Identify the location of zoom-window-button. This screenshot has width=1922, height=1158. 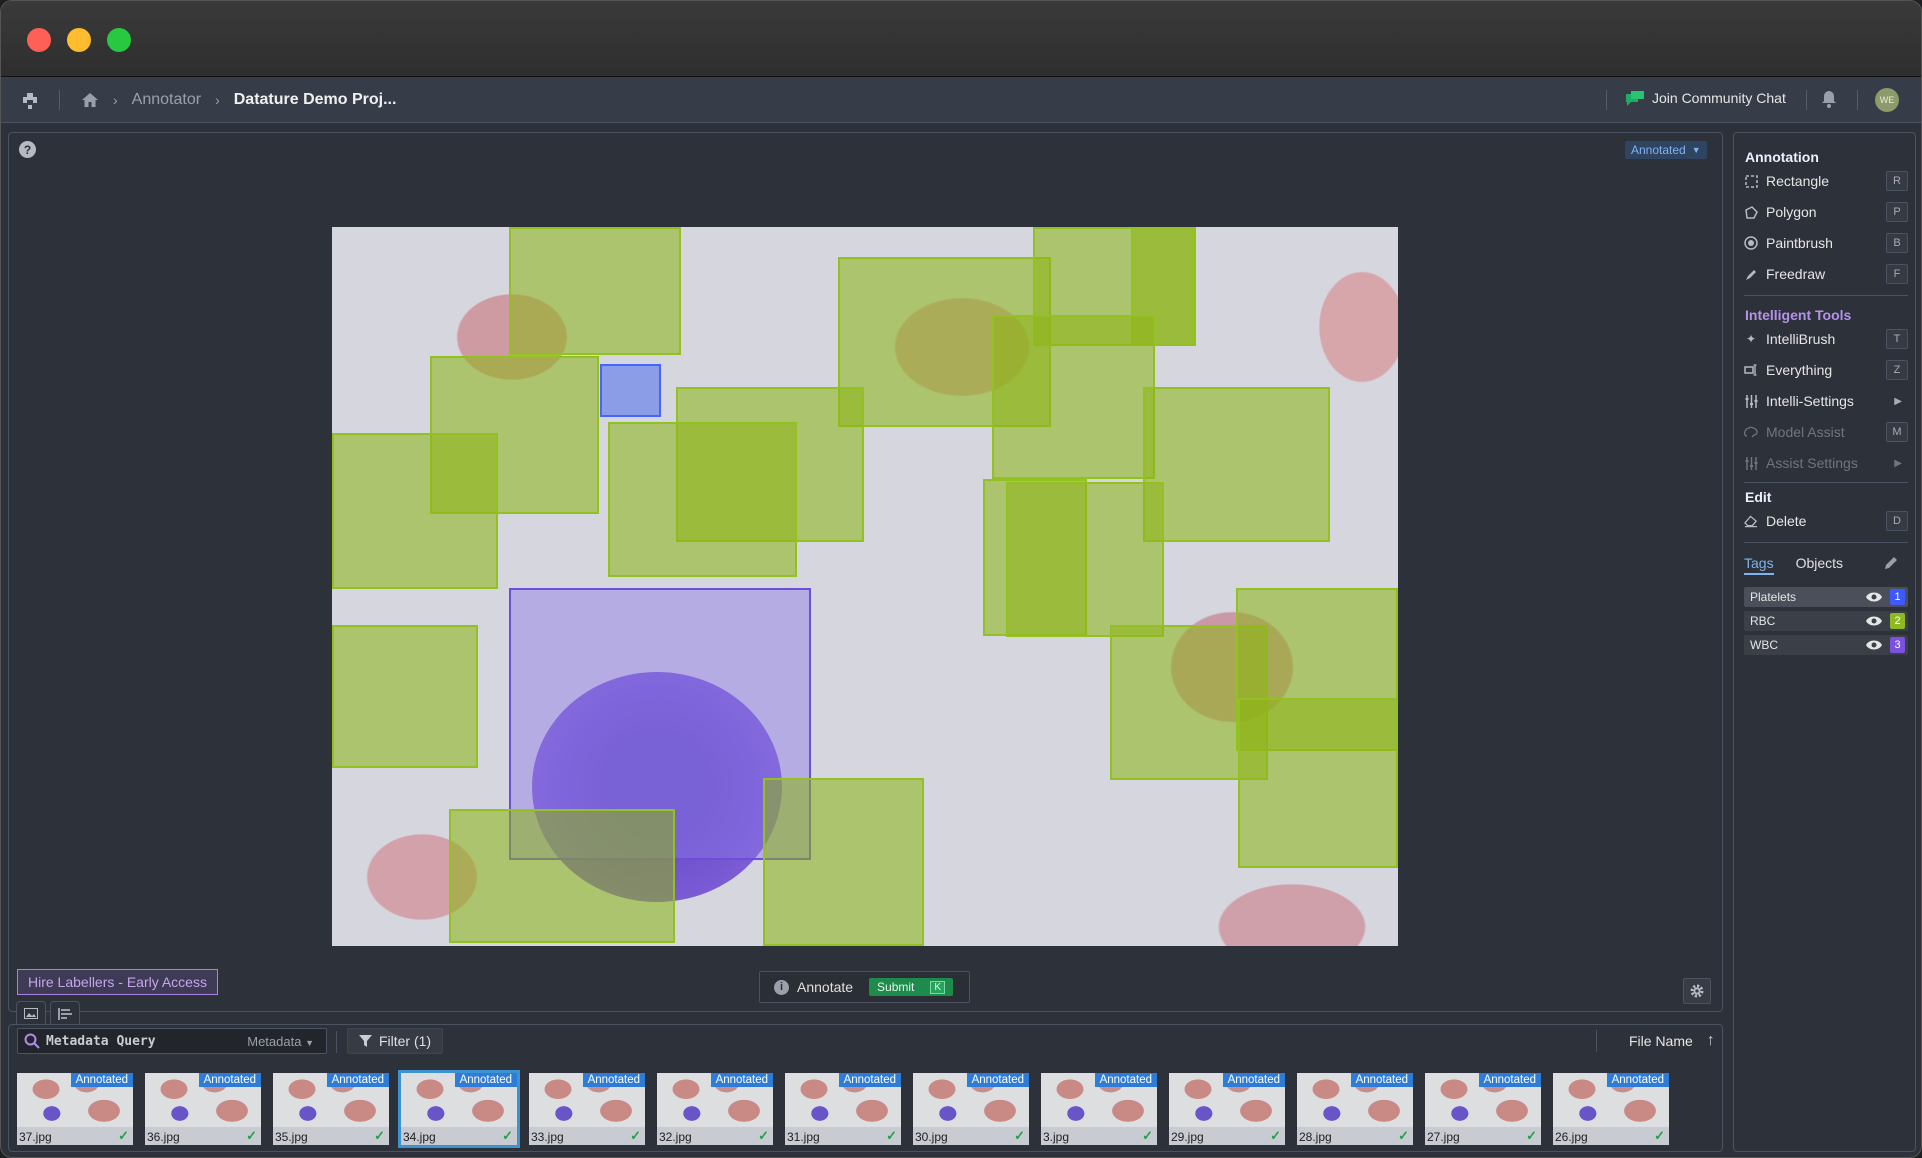
(119, 40).